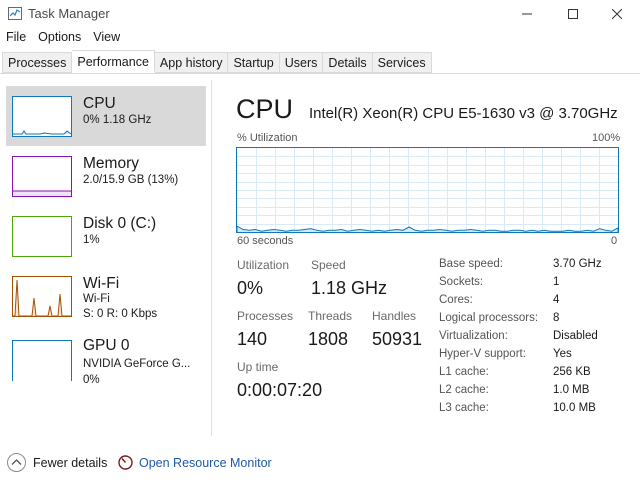  I want to click on speed-label: Speed, so click(328, 265).